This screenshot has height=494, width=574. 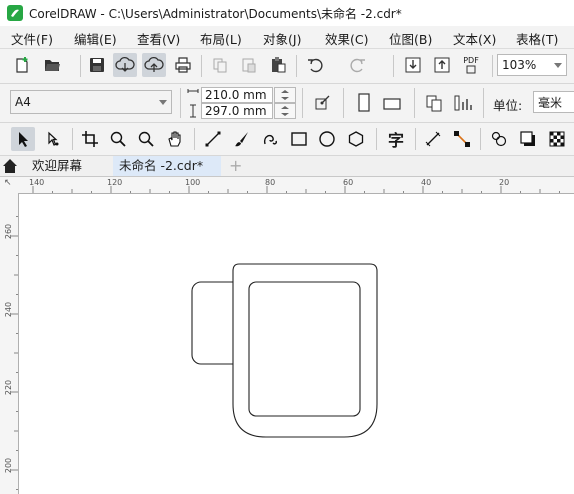 What do you see at coordinates (278, 65) in the screenshot?
I see `clipboard-icon` at bounding box center [278, 65].